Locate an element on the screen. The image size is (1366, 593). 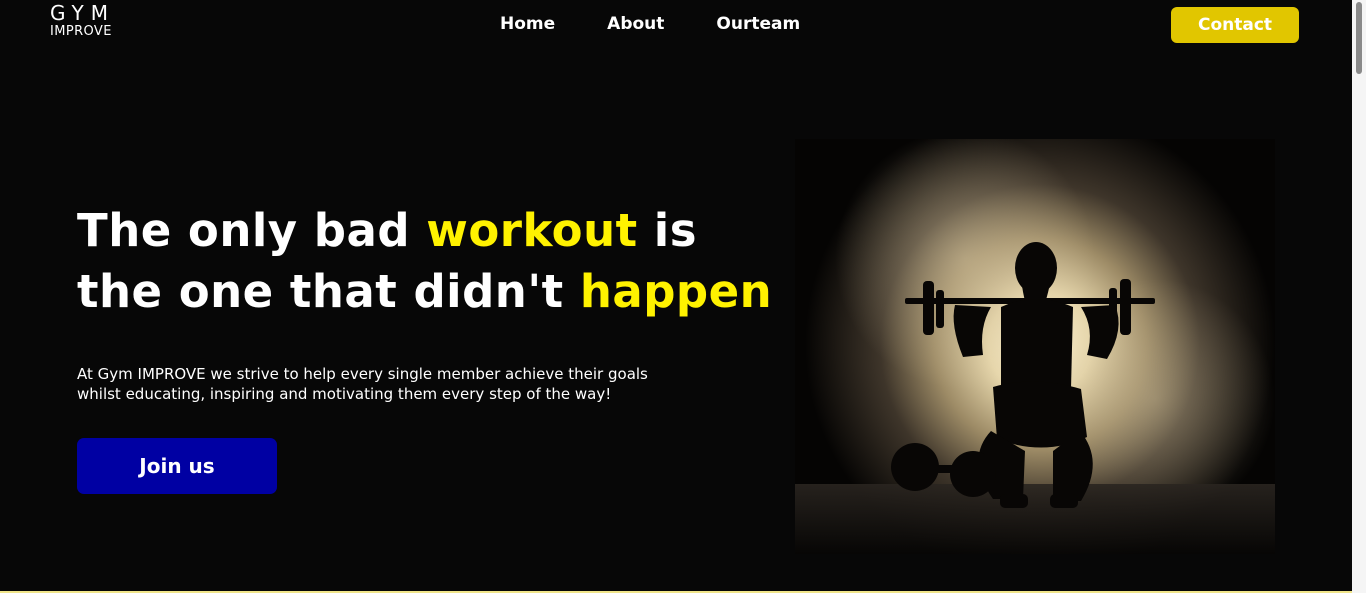
nav-links: Home About Ourteam is located at coordinates (650, 24).